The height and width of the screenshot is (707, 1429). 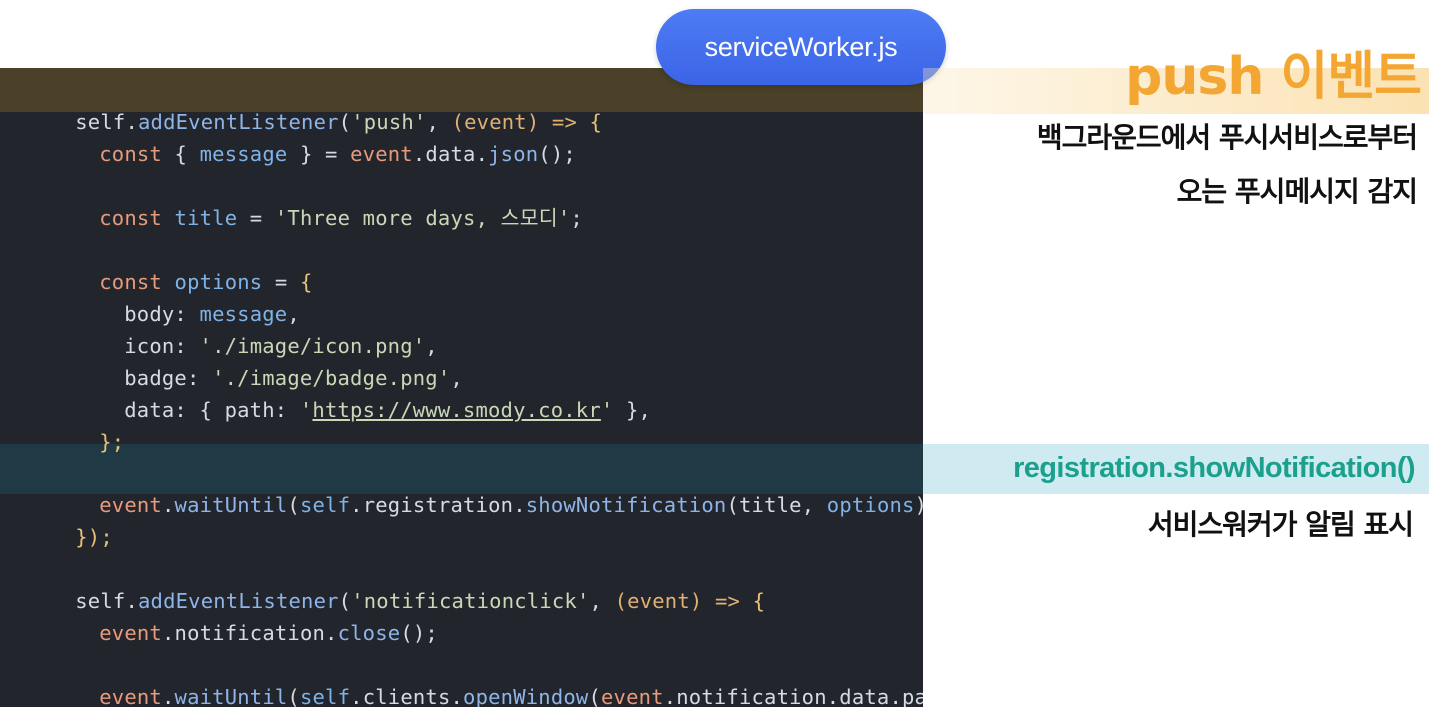 I want to click on code-line-15: });, so click(x=56, y=694).